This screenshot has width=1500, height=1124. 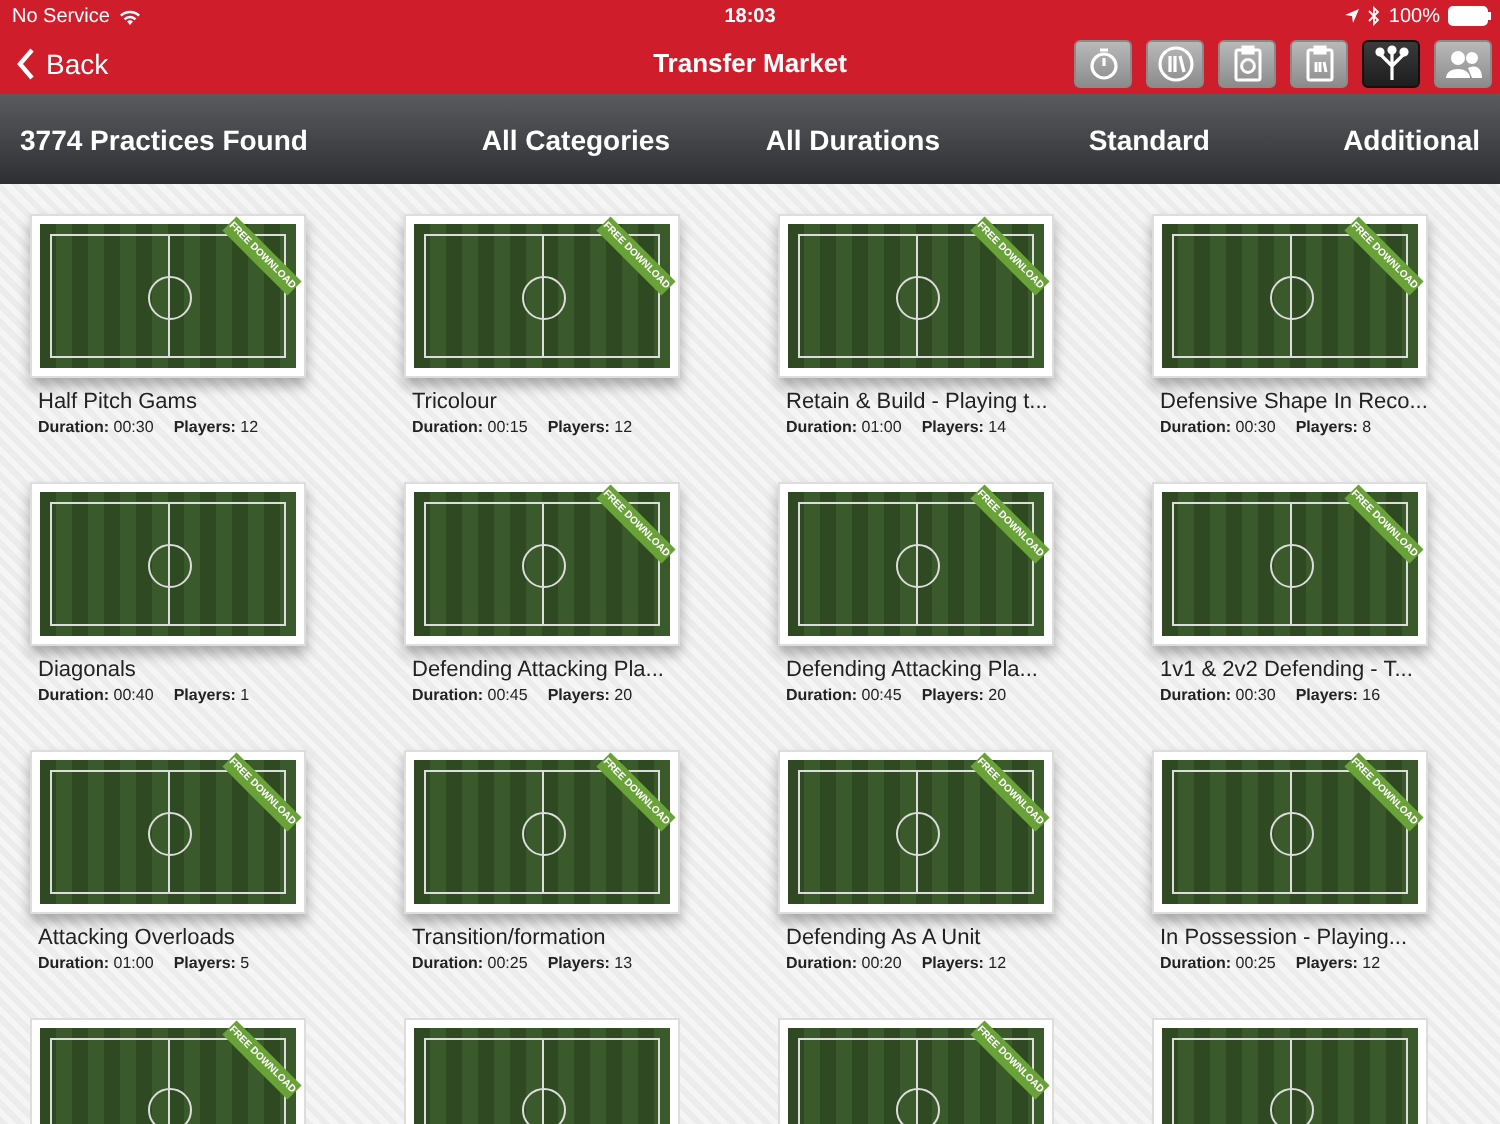 I want to click on players-text: Players: 16, so click(x=1338, y=695).